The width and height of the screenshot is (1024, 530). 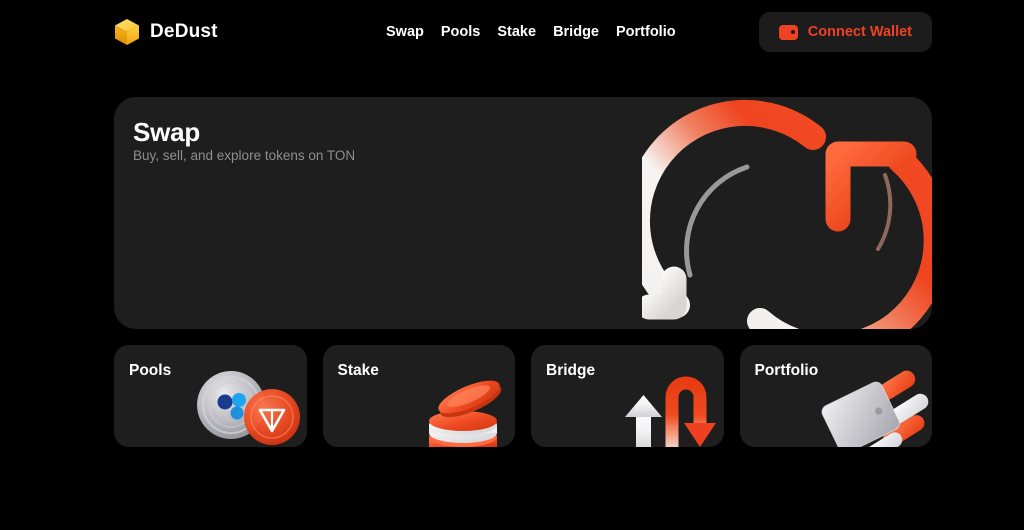 I want to click on tile-stake: Stake, so click(x=418, y=396).